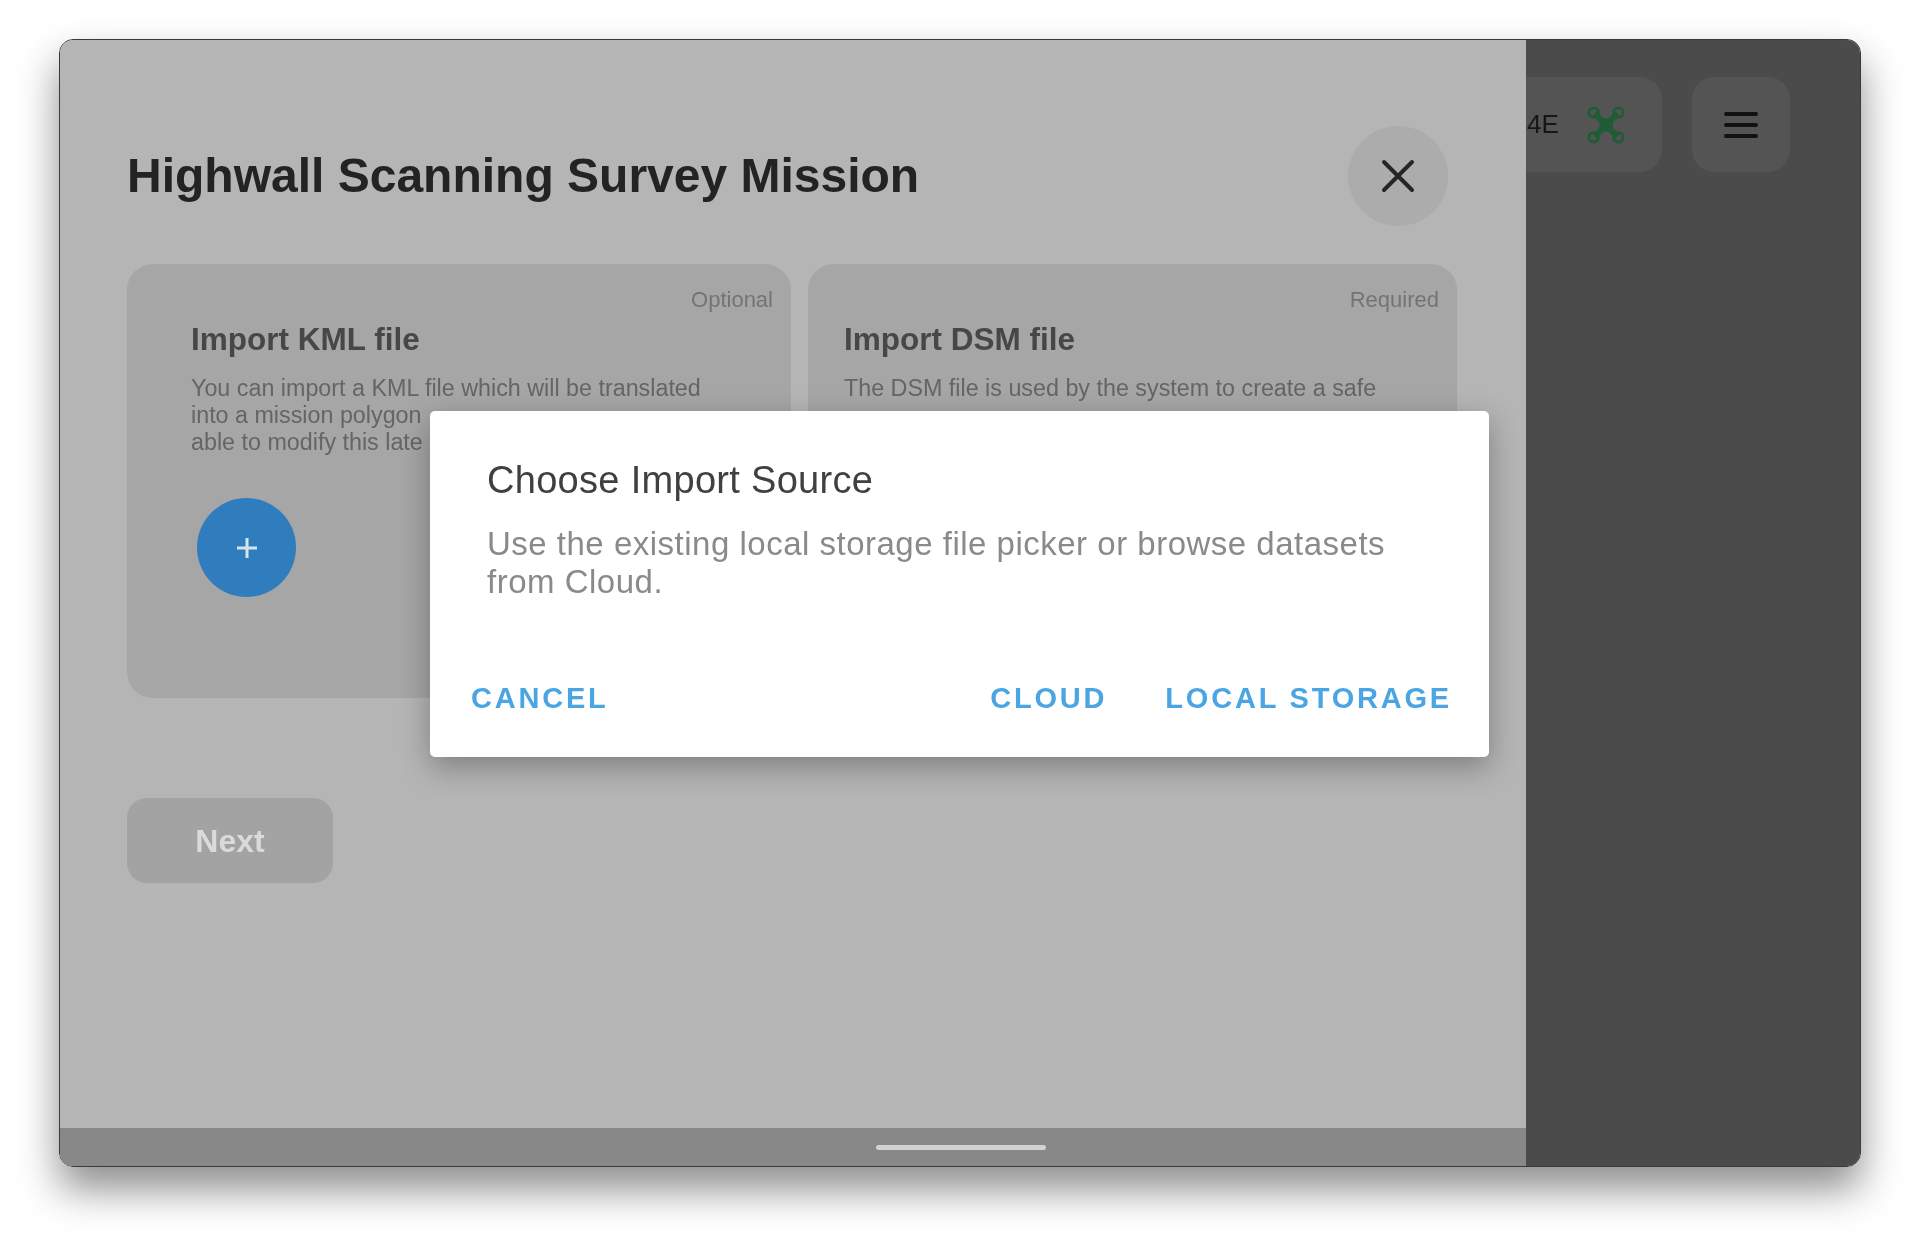 The height and width of the screenshot is (1245, 1920). What do you see at coordinates (1398, 176) in the screenshot?
I see `close-icon` at bounding box center [1398, 176].